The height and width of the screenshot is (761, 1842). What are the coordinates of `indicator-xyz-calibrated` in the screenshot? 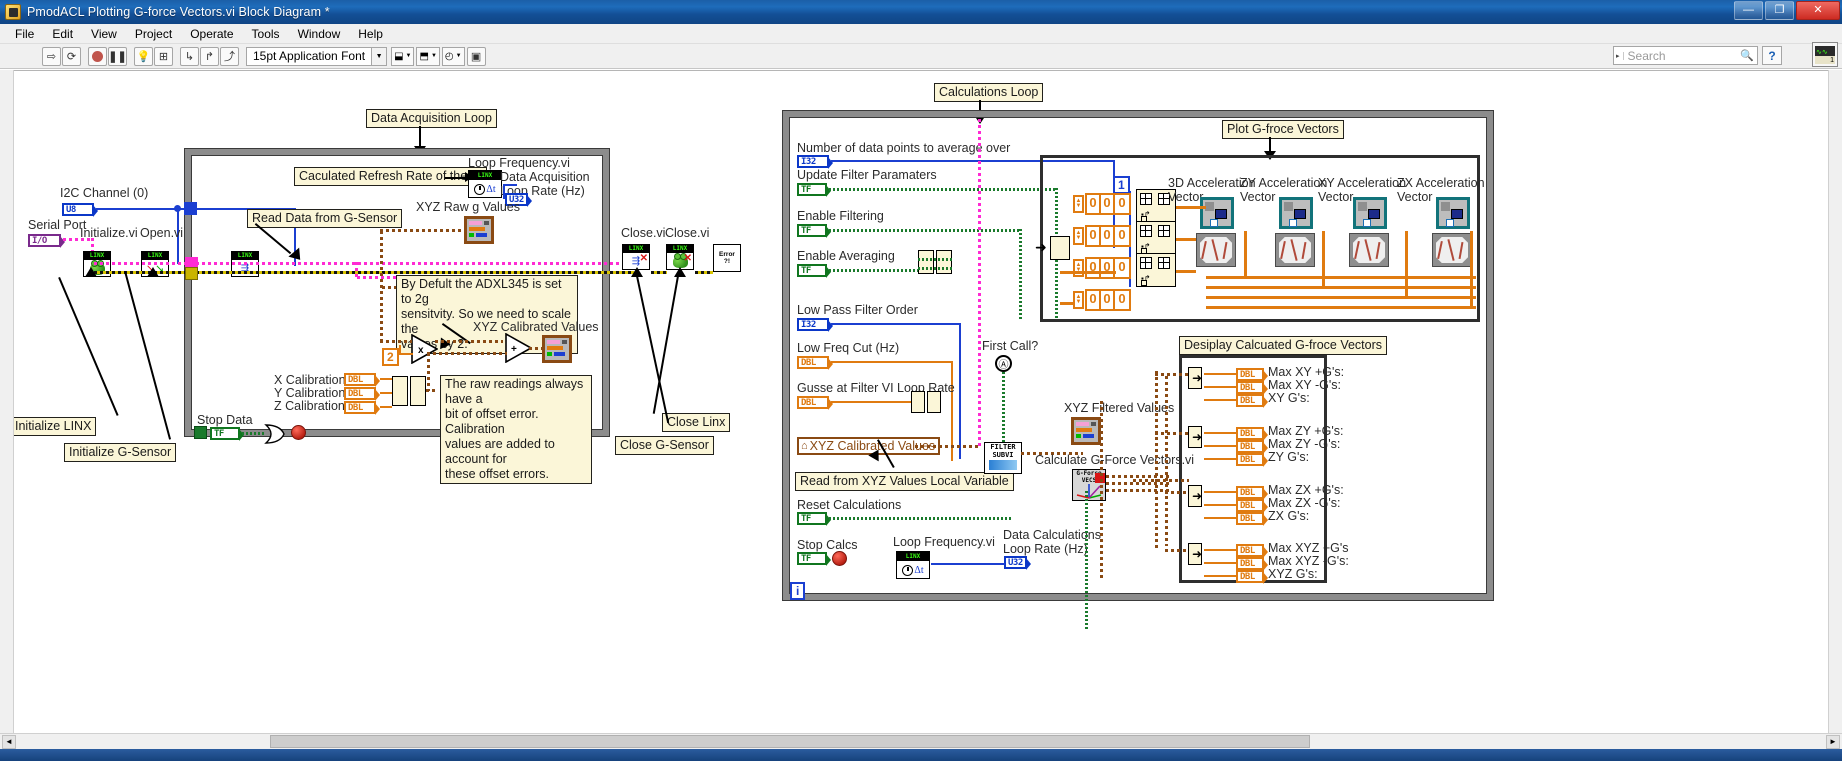 It's located at (557, 349).